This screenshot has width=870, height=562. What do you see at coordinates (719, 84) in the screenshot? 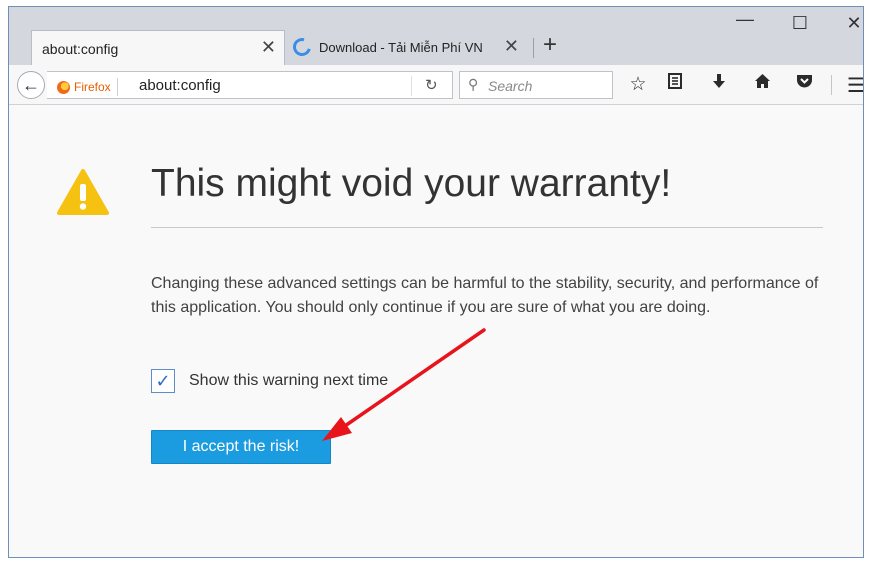
I see `download-icon` at bounding box center [719, 84].